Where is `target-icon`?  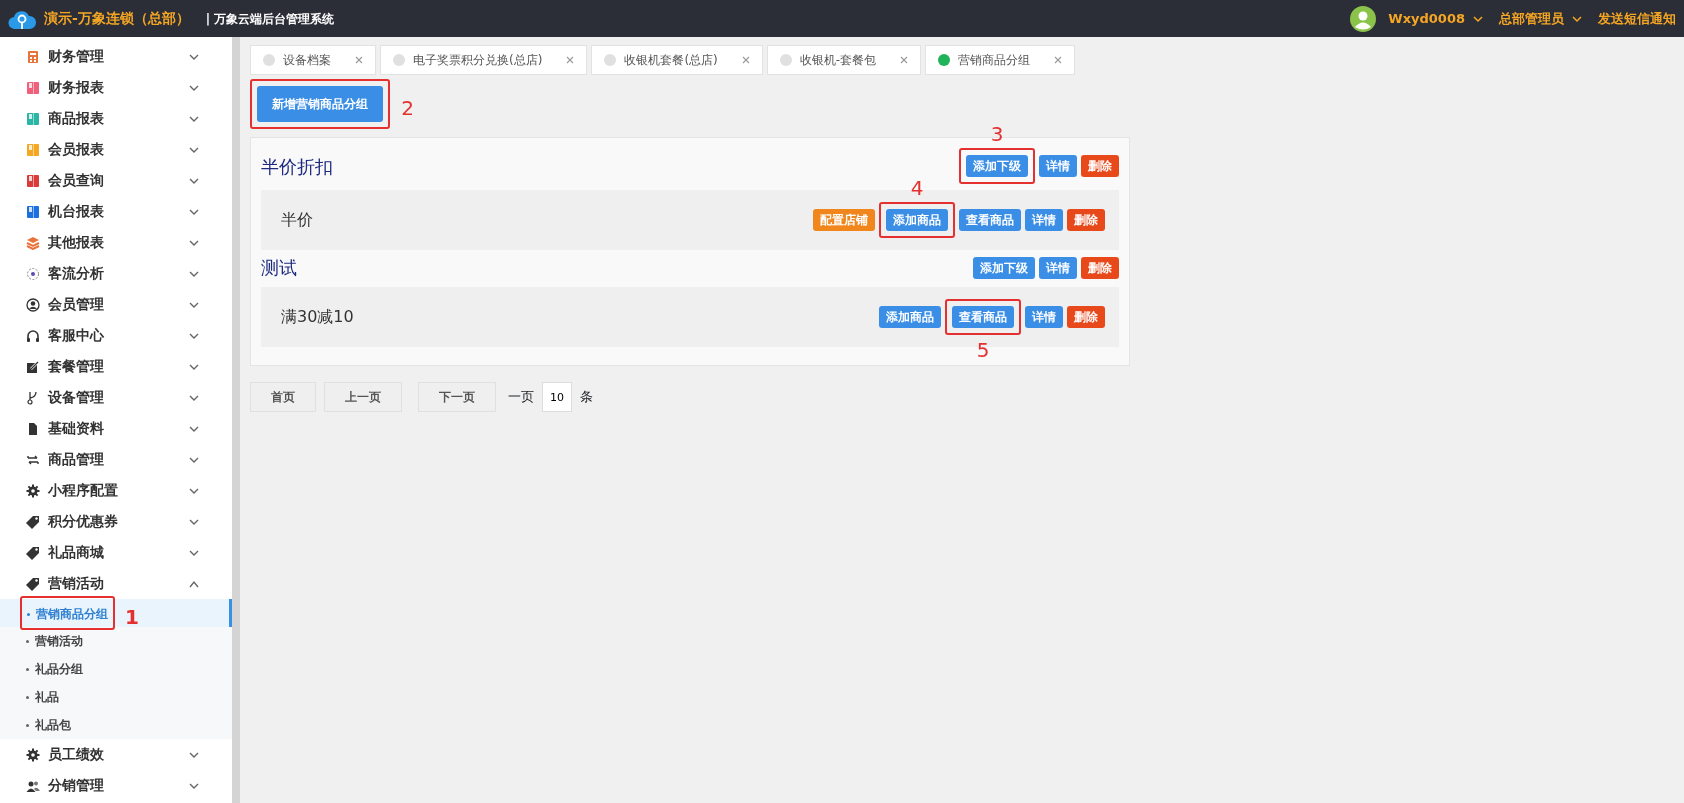
target-icon is located at coordinates (33, 273).